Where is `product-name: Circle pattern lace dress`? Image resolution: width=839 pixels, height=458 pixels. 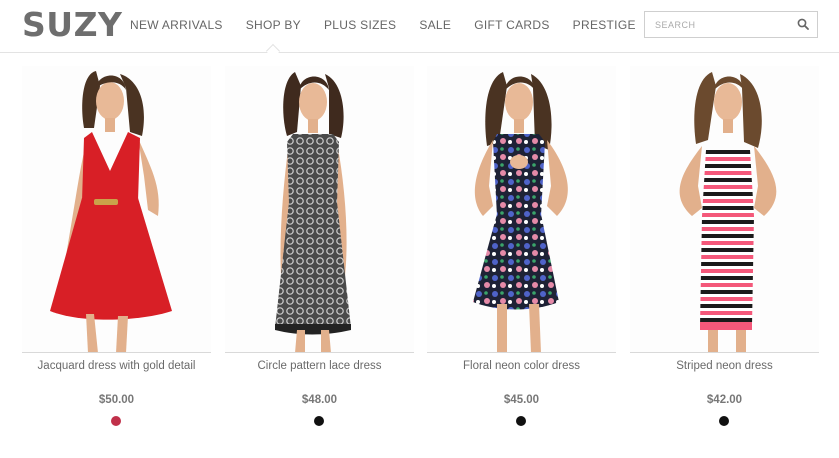 product-name: Circle pattern lace dress is located at coordinates (319, 366).